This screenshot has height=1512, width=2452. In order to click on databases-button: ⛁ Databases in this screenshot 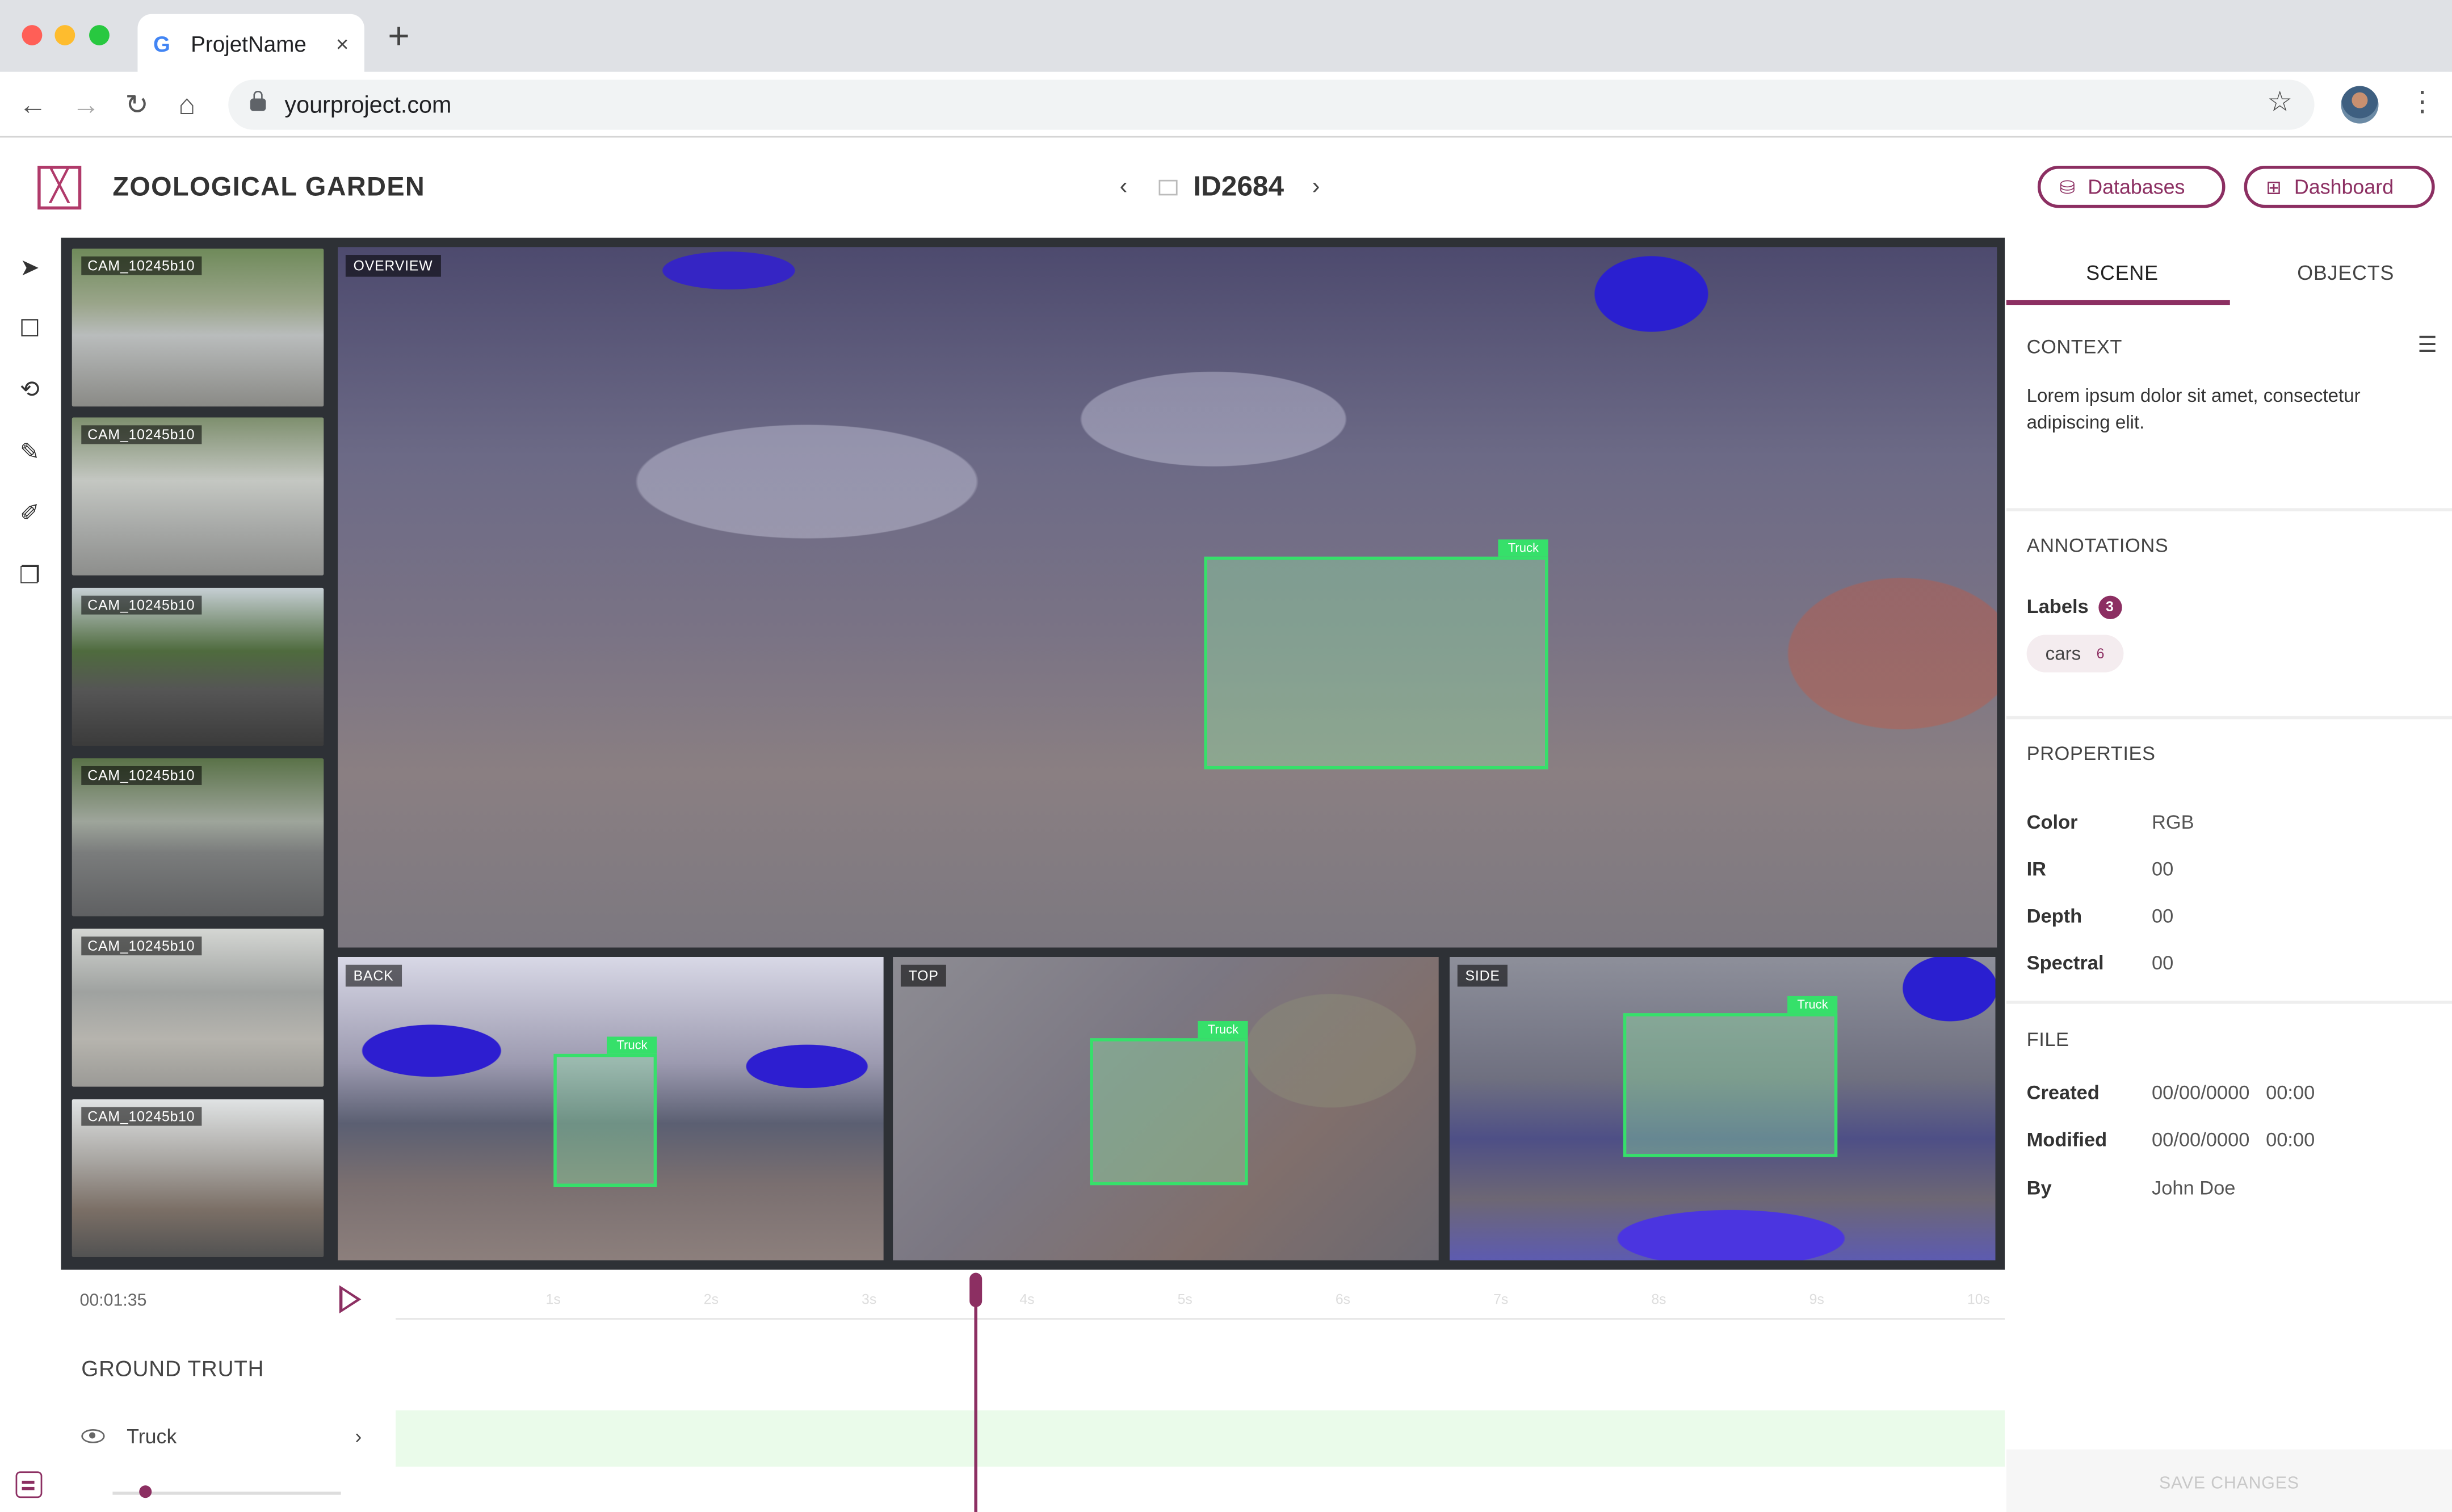, I will do `click(2131, 187)`.